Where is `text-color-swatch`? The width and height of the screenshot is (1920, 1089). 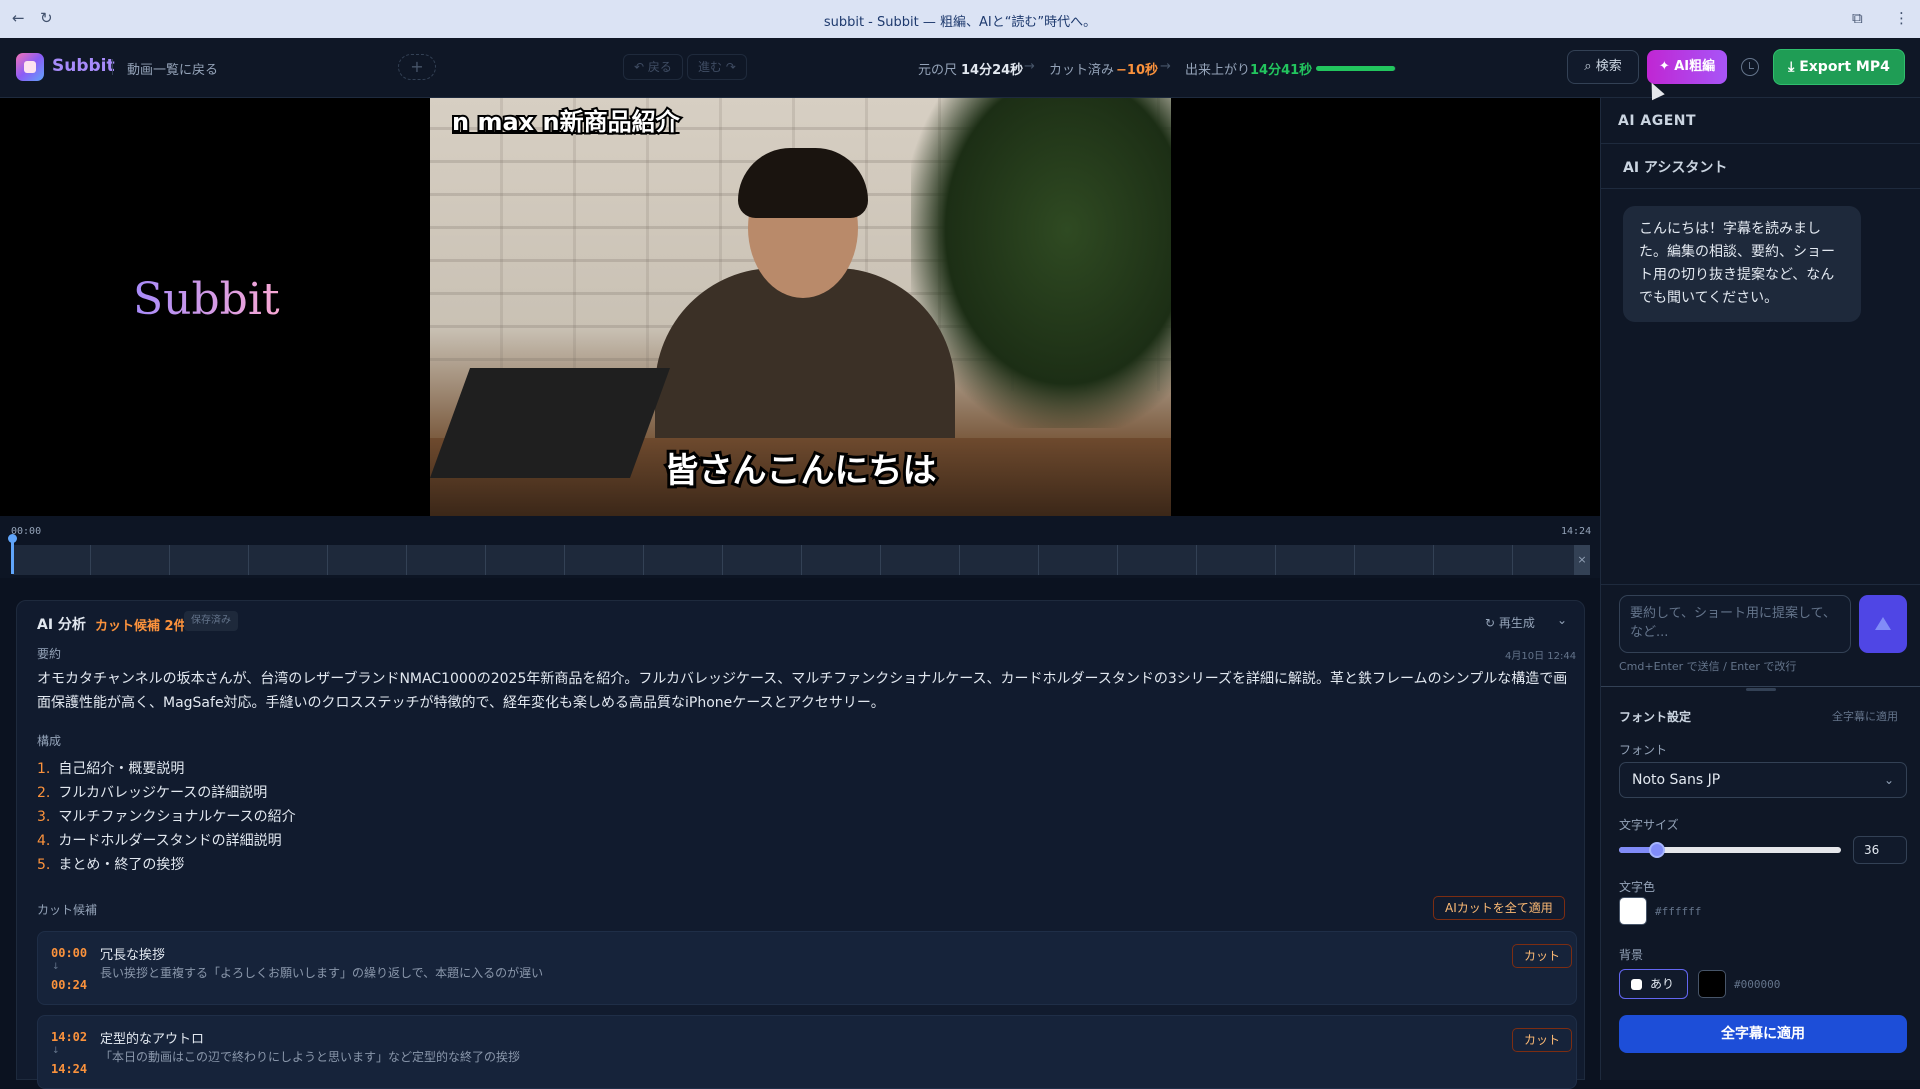
text-color-swatch is located at coordinates (1633, 911).